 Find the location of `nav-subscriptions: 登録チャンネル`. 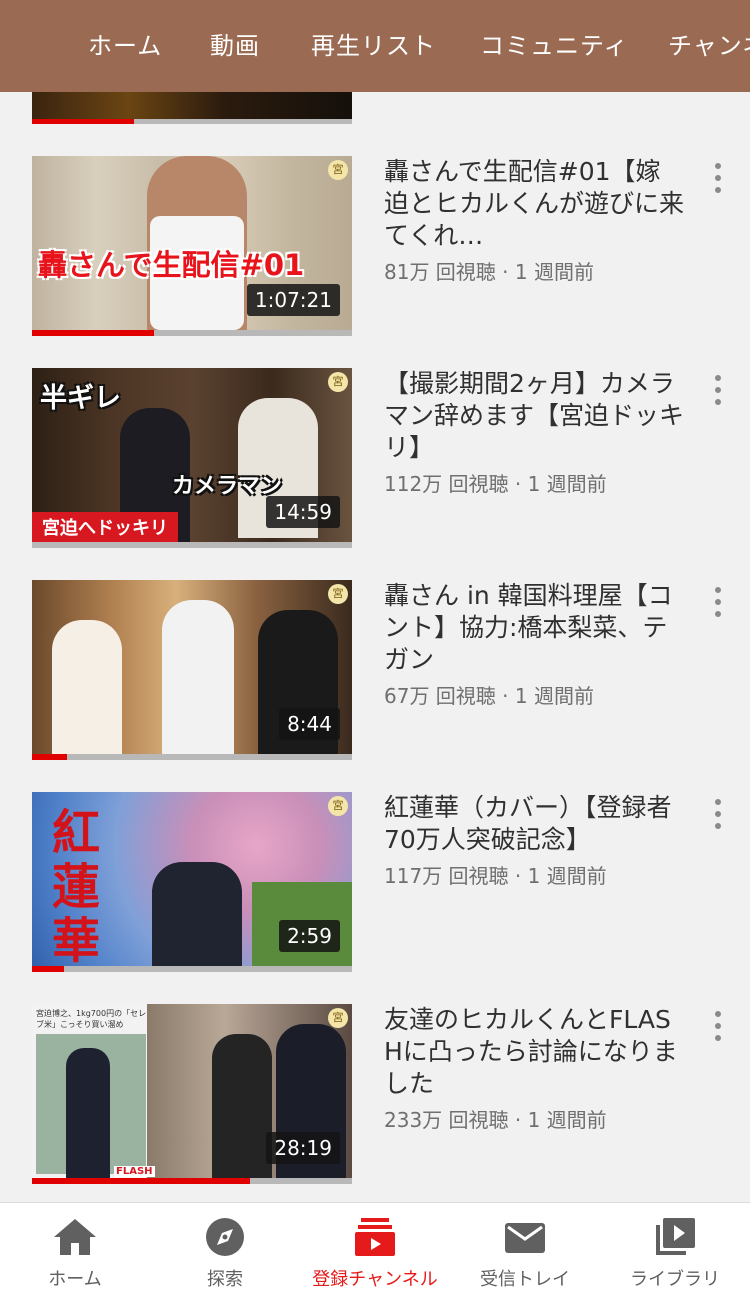

nav-subscriptions: 登録チャンネル is located at coordinates (375, 1250).